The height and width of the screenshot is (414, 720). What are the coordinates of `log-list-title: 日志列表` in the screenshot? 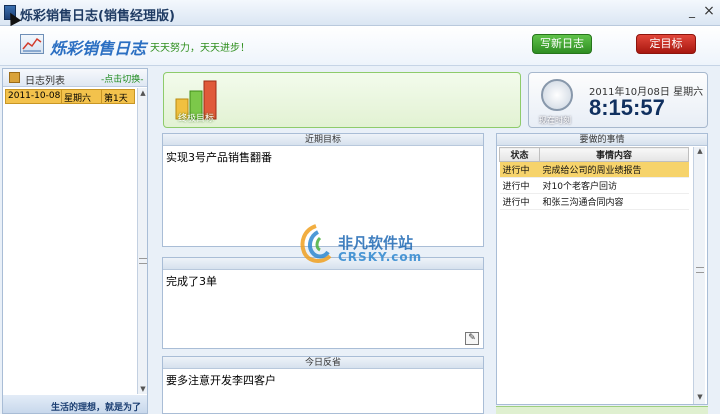 It's located at (45, 81).